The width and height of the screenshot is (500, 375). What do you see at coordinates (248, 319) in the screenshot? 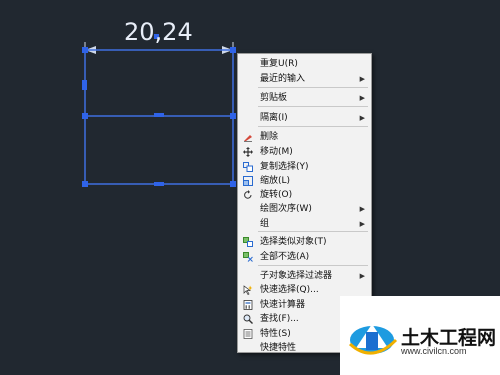
I see `find-icon` at bounding box center [248, 319].